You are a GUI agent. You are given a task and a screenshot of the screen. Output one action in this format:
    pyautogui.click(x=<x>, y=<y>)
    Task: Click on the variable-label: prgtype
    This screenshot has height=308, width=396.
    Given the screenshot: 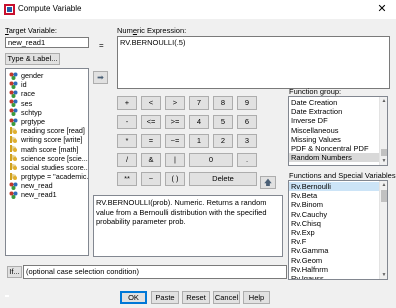 What is the action you would take?
    pyautogui.click(x=33, y=121)
    